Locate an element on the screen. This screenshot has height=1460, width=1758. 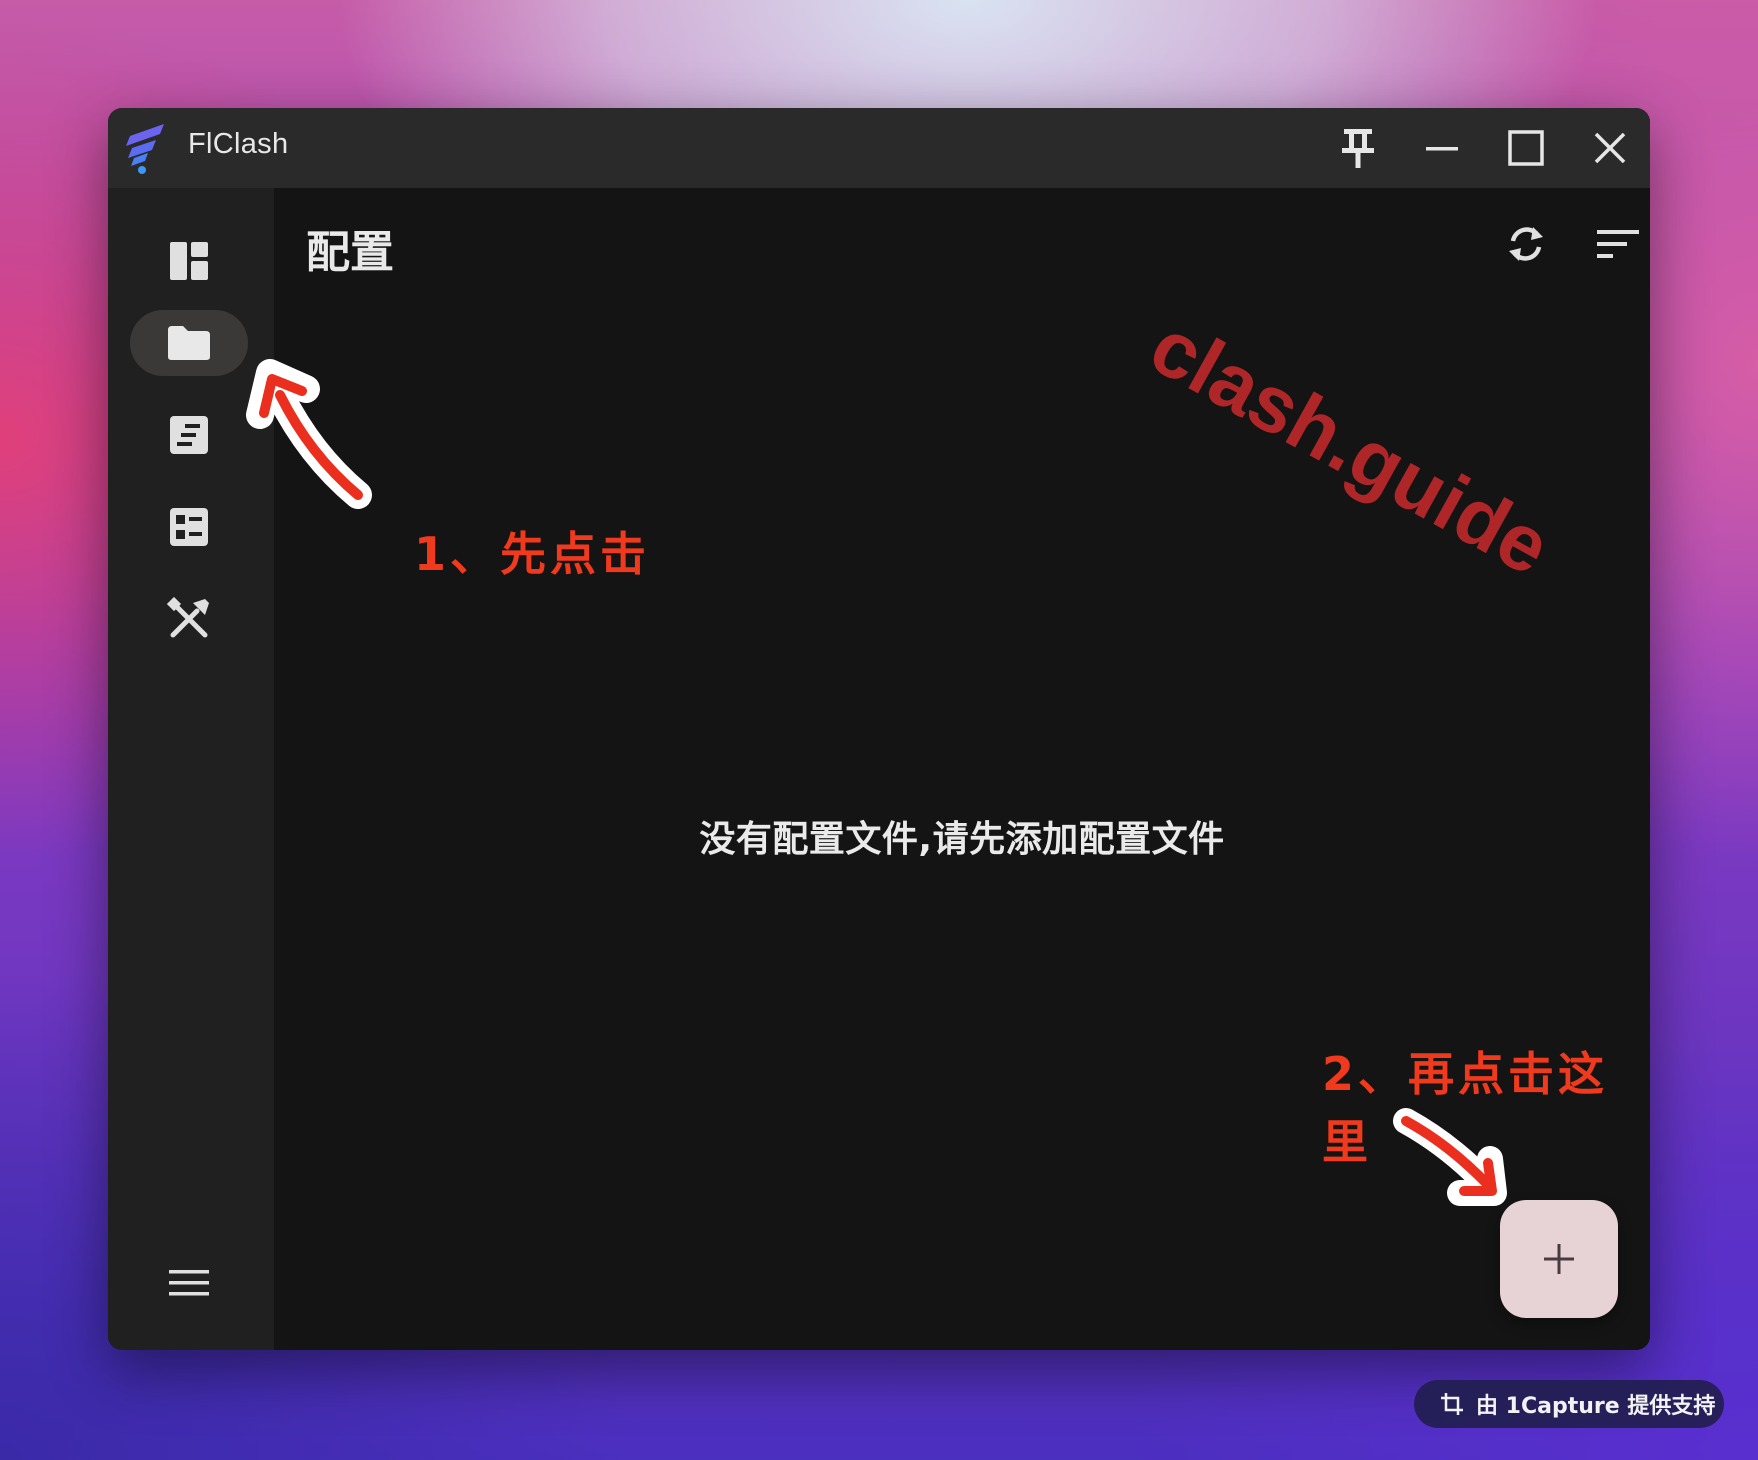
annotation-step-1: 1、先点击 is located at coordinates (532, 554).